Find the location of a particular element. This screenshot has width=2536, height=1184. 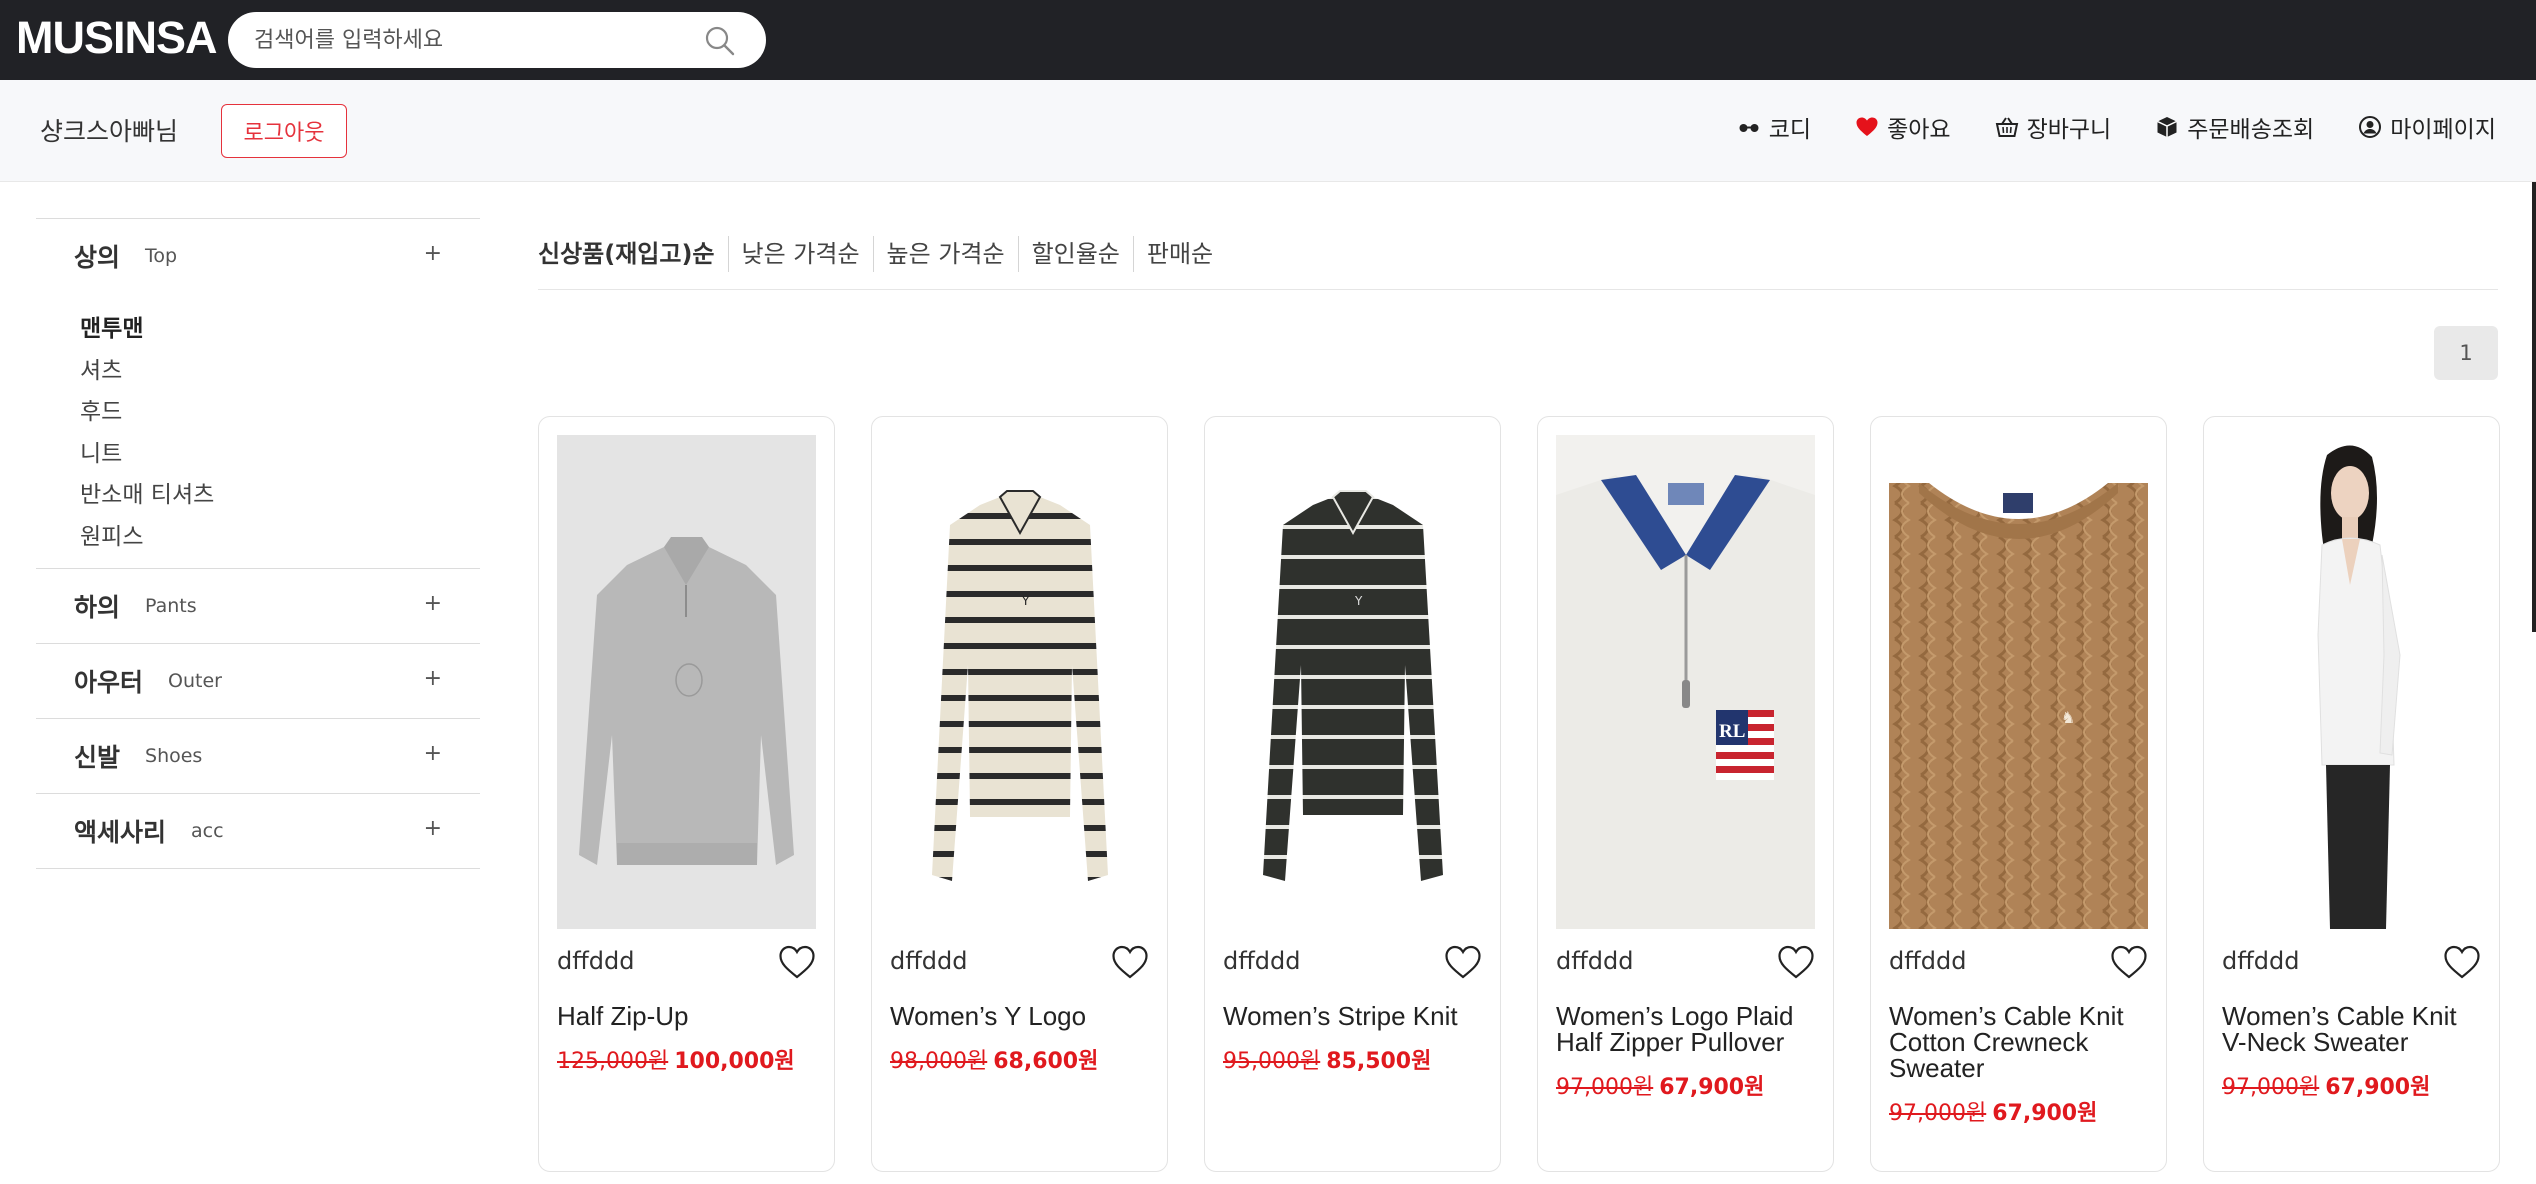

product-name-line: Cotton Crewneck is located at coordinates (2021, 1042).